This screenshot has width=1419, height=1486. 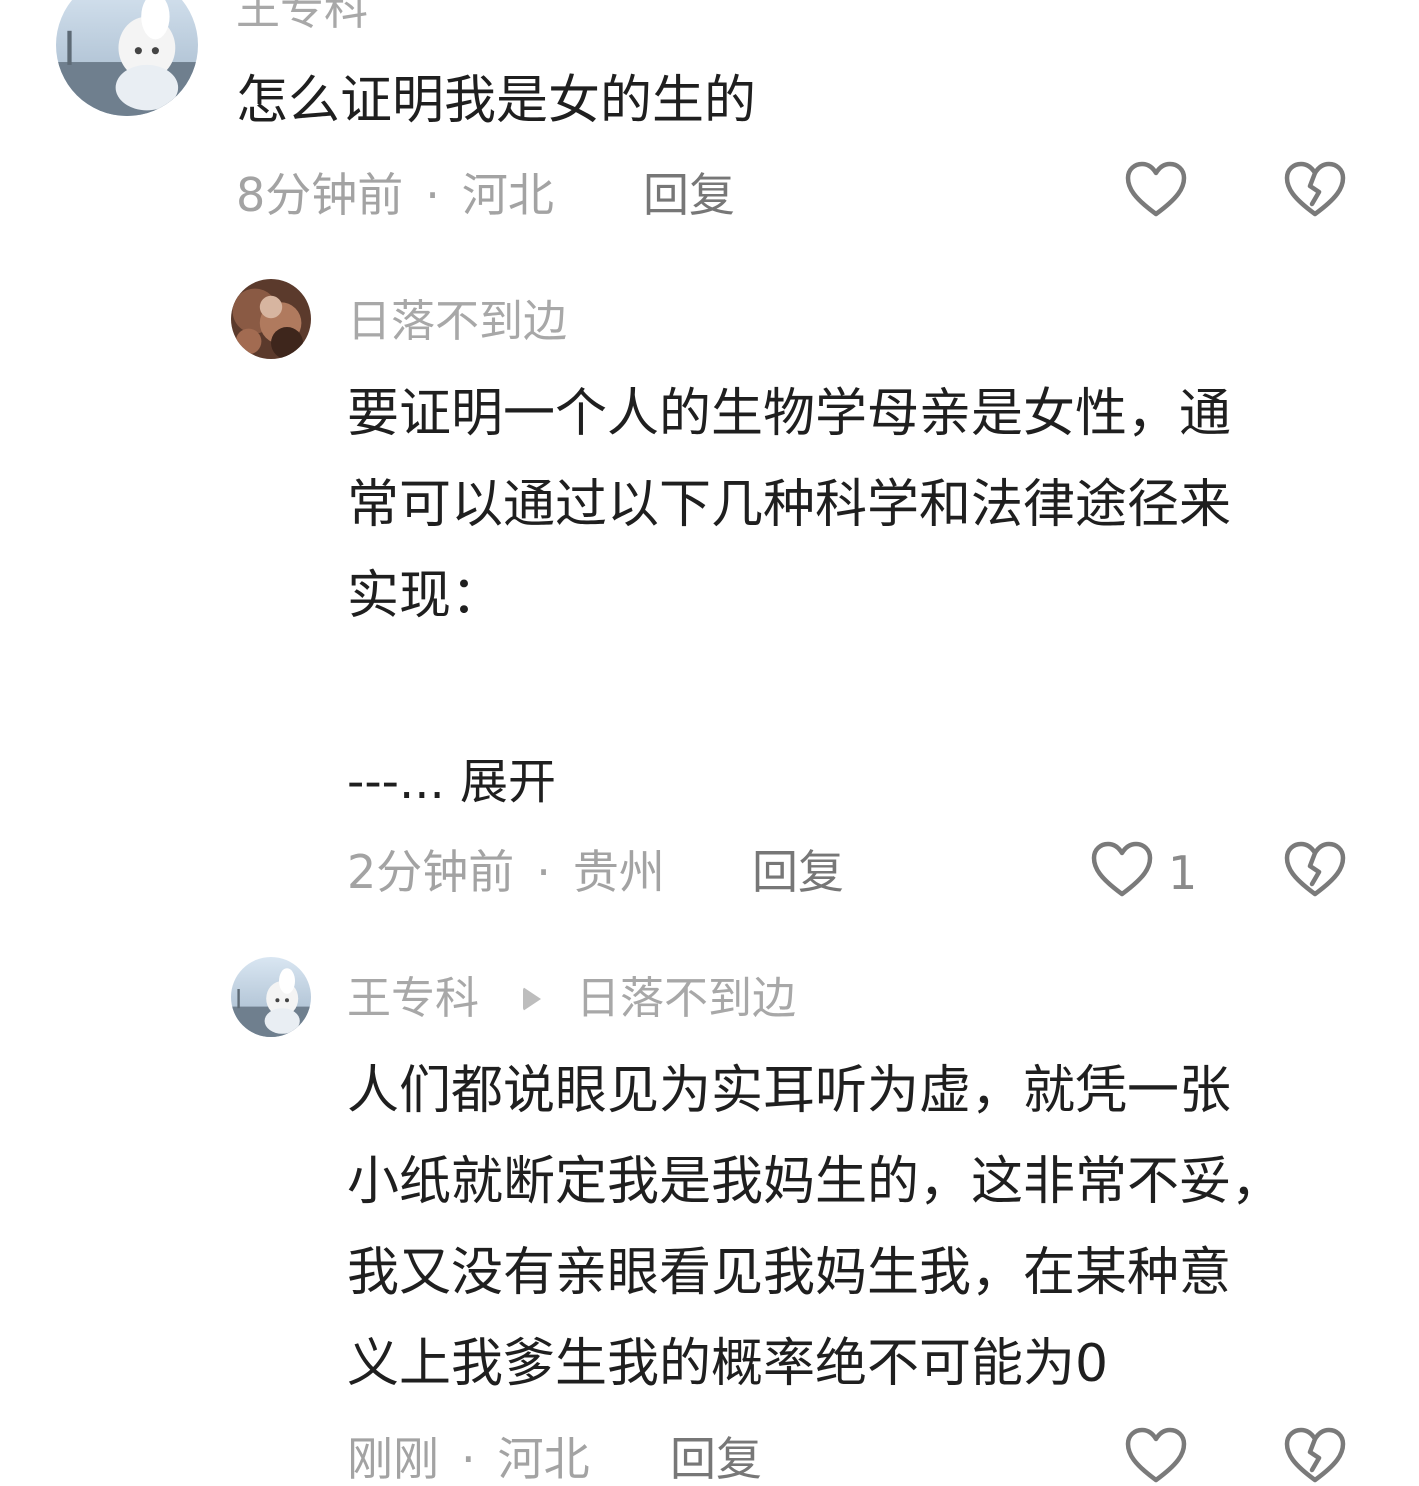 I want to click on comment-text: 常可以通过以下几种科学和法律途径来, so click(x=789, y=505).